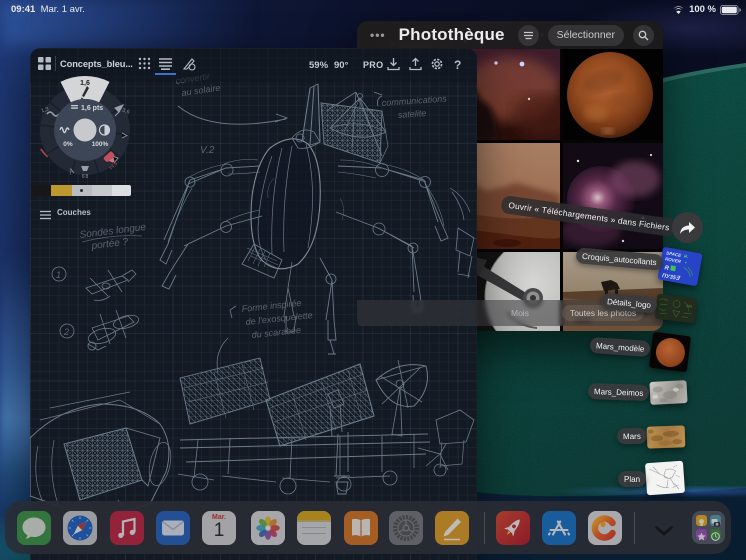  I want to click on svg-text: 6'8, so click(85, 177).